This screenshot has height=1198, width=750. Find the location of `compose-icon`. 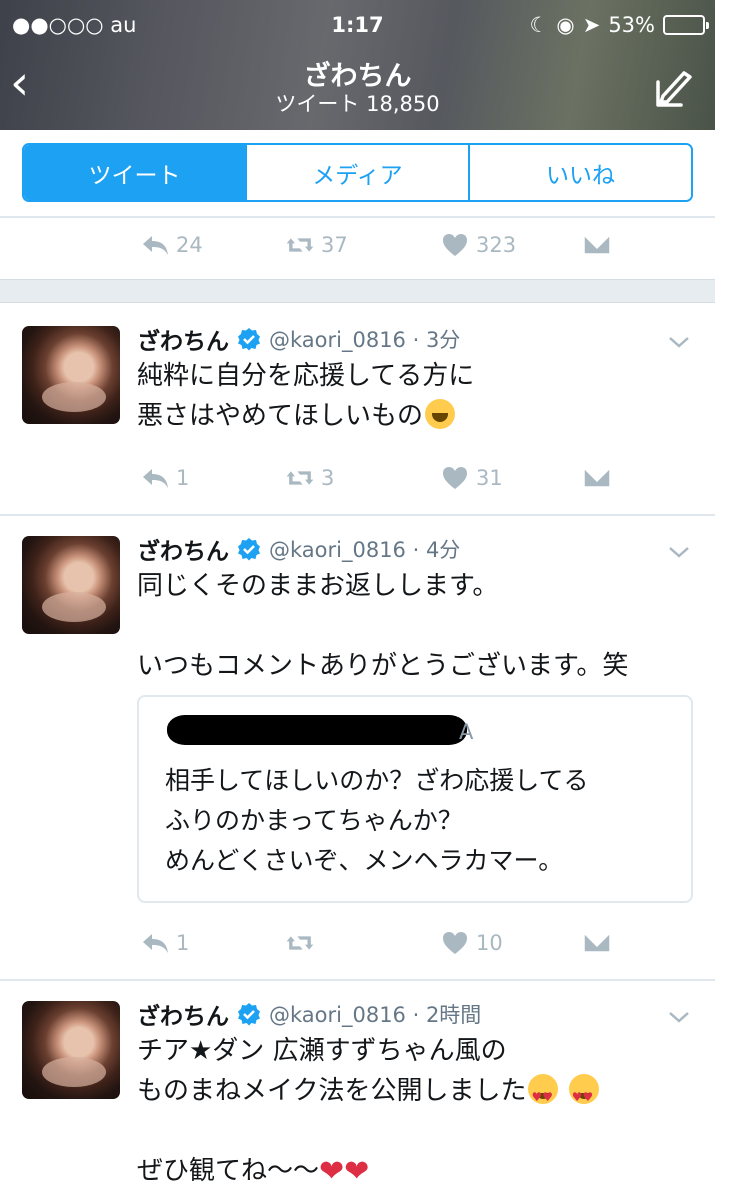

compose-icon is located at coordinates (675, 89).